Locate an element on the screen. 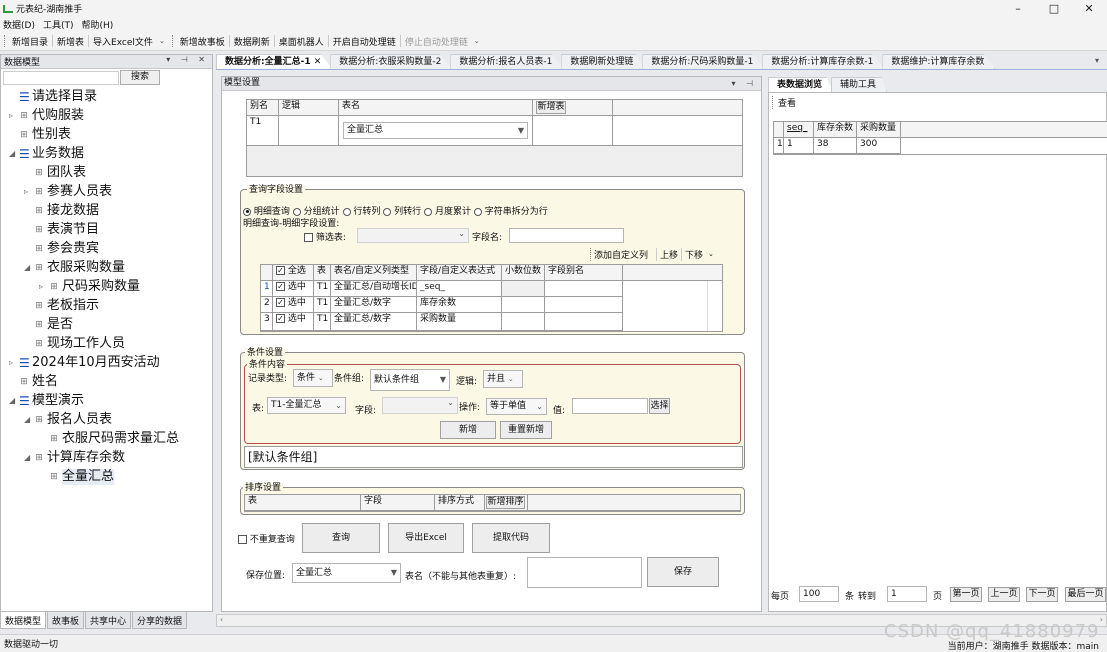 This screenshot has height=652, width=1107. tree-item: ⊞ 表演节目 is located at coordinates (61, 230).